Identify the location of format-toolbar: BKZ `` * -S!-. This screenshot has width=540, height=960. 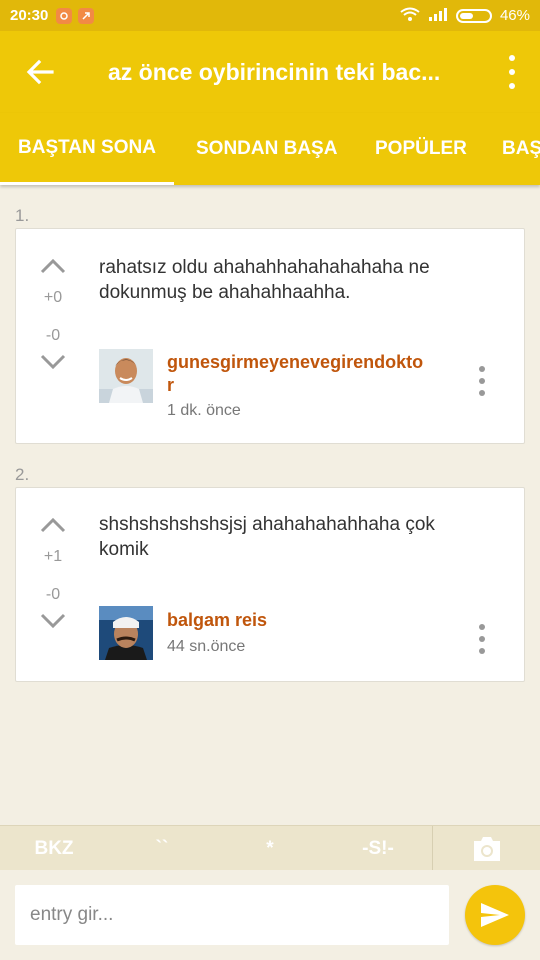
(270, 848).